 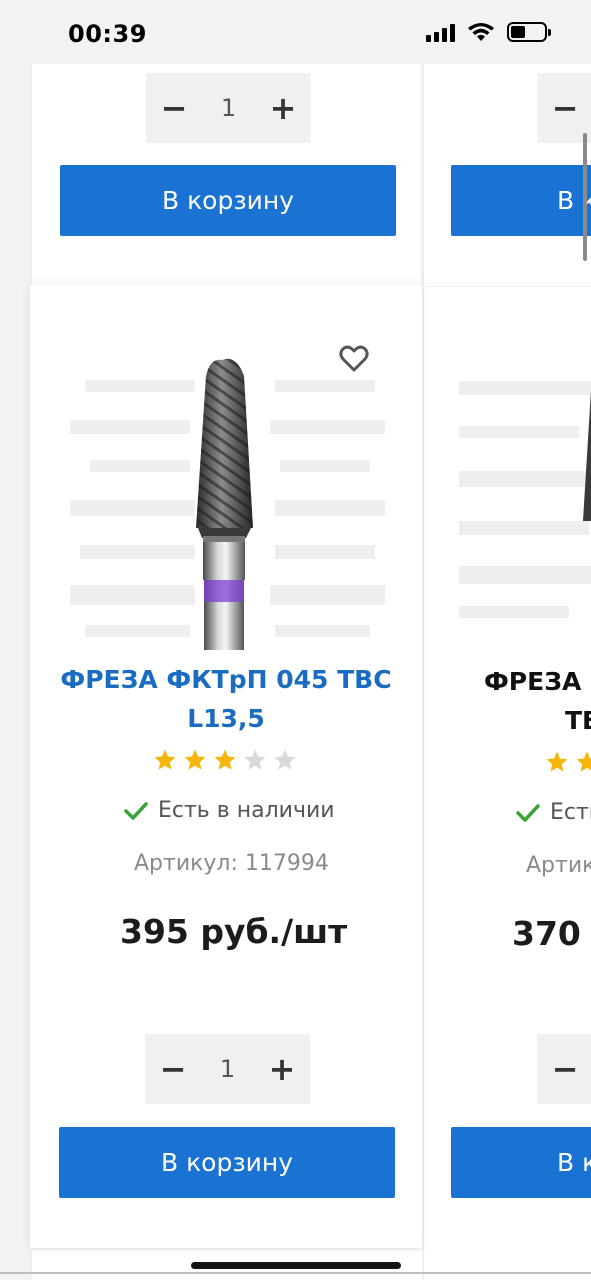 I want to click on product-title-line1: ФРЕЗА ФКТрП 045 ТВС, so click(x=226, y=679).